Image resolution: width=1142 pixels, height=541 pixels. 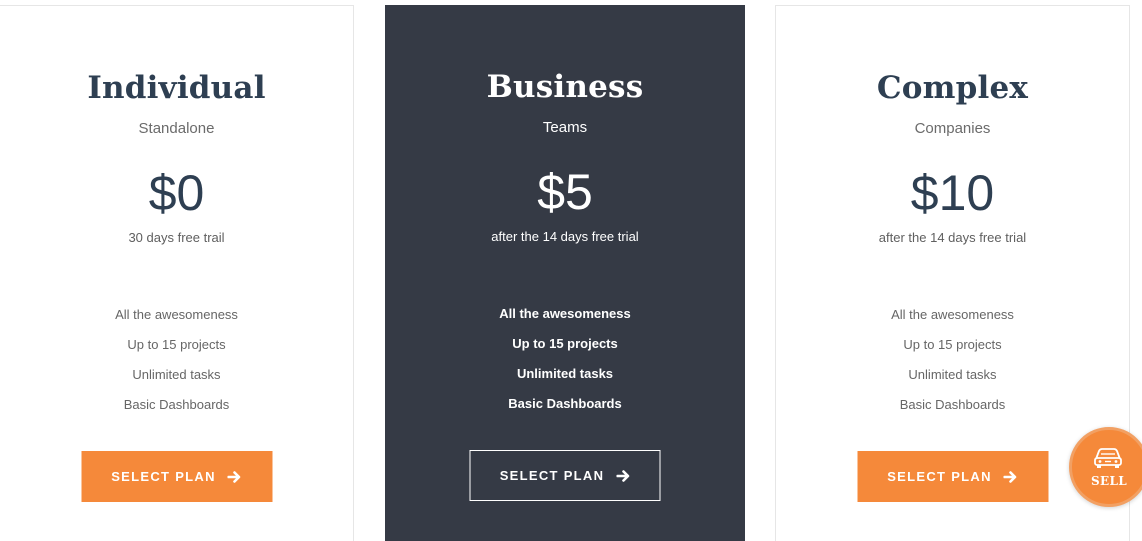 What do you see at coordinates (565, 192) in the screenshot?
I see `plan-price: $5` at bounding box center [565, 192].